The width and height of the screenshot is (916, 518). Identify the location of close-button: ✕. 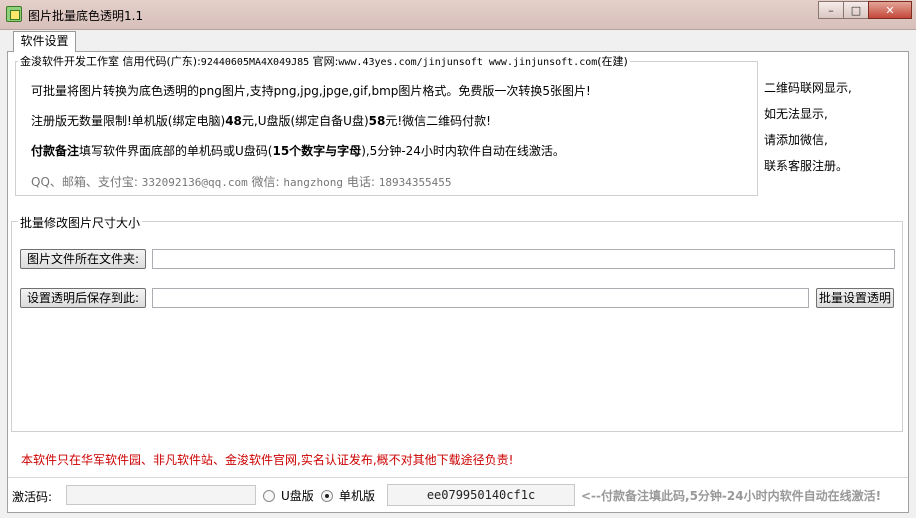
(890, 10).